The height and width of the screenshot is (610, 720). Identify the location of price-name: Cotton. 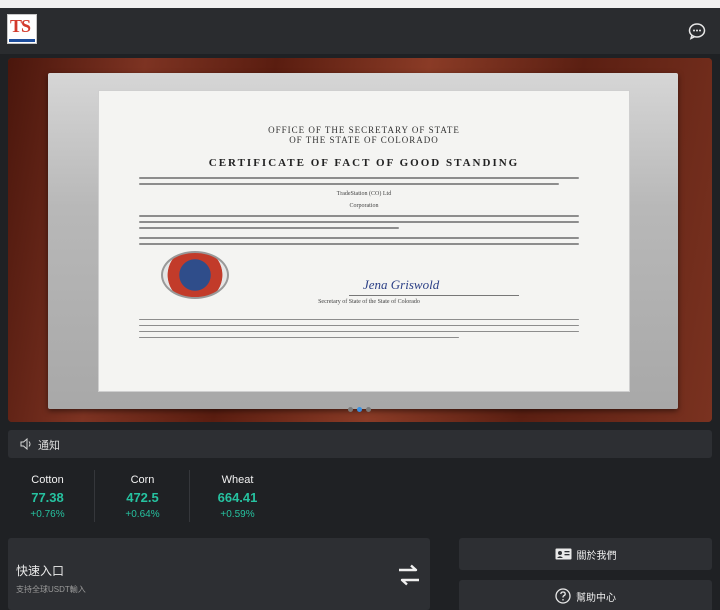
(47, 480).